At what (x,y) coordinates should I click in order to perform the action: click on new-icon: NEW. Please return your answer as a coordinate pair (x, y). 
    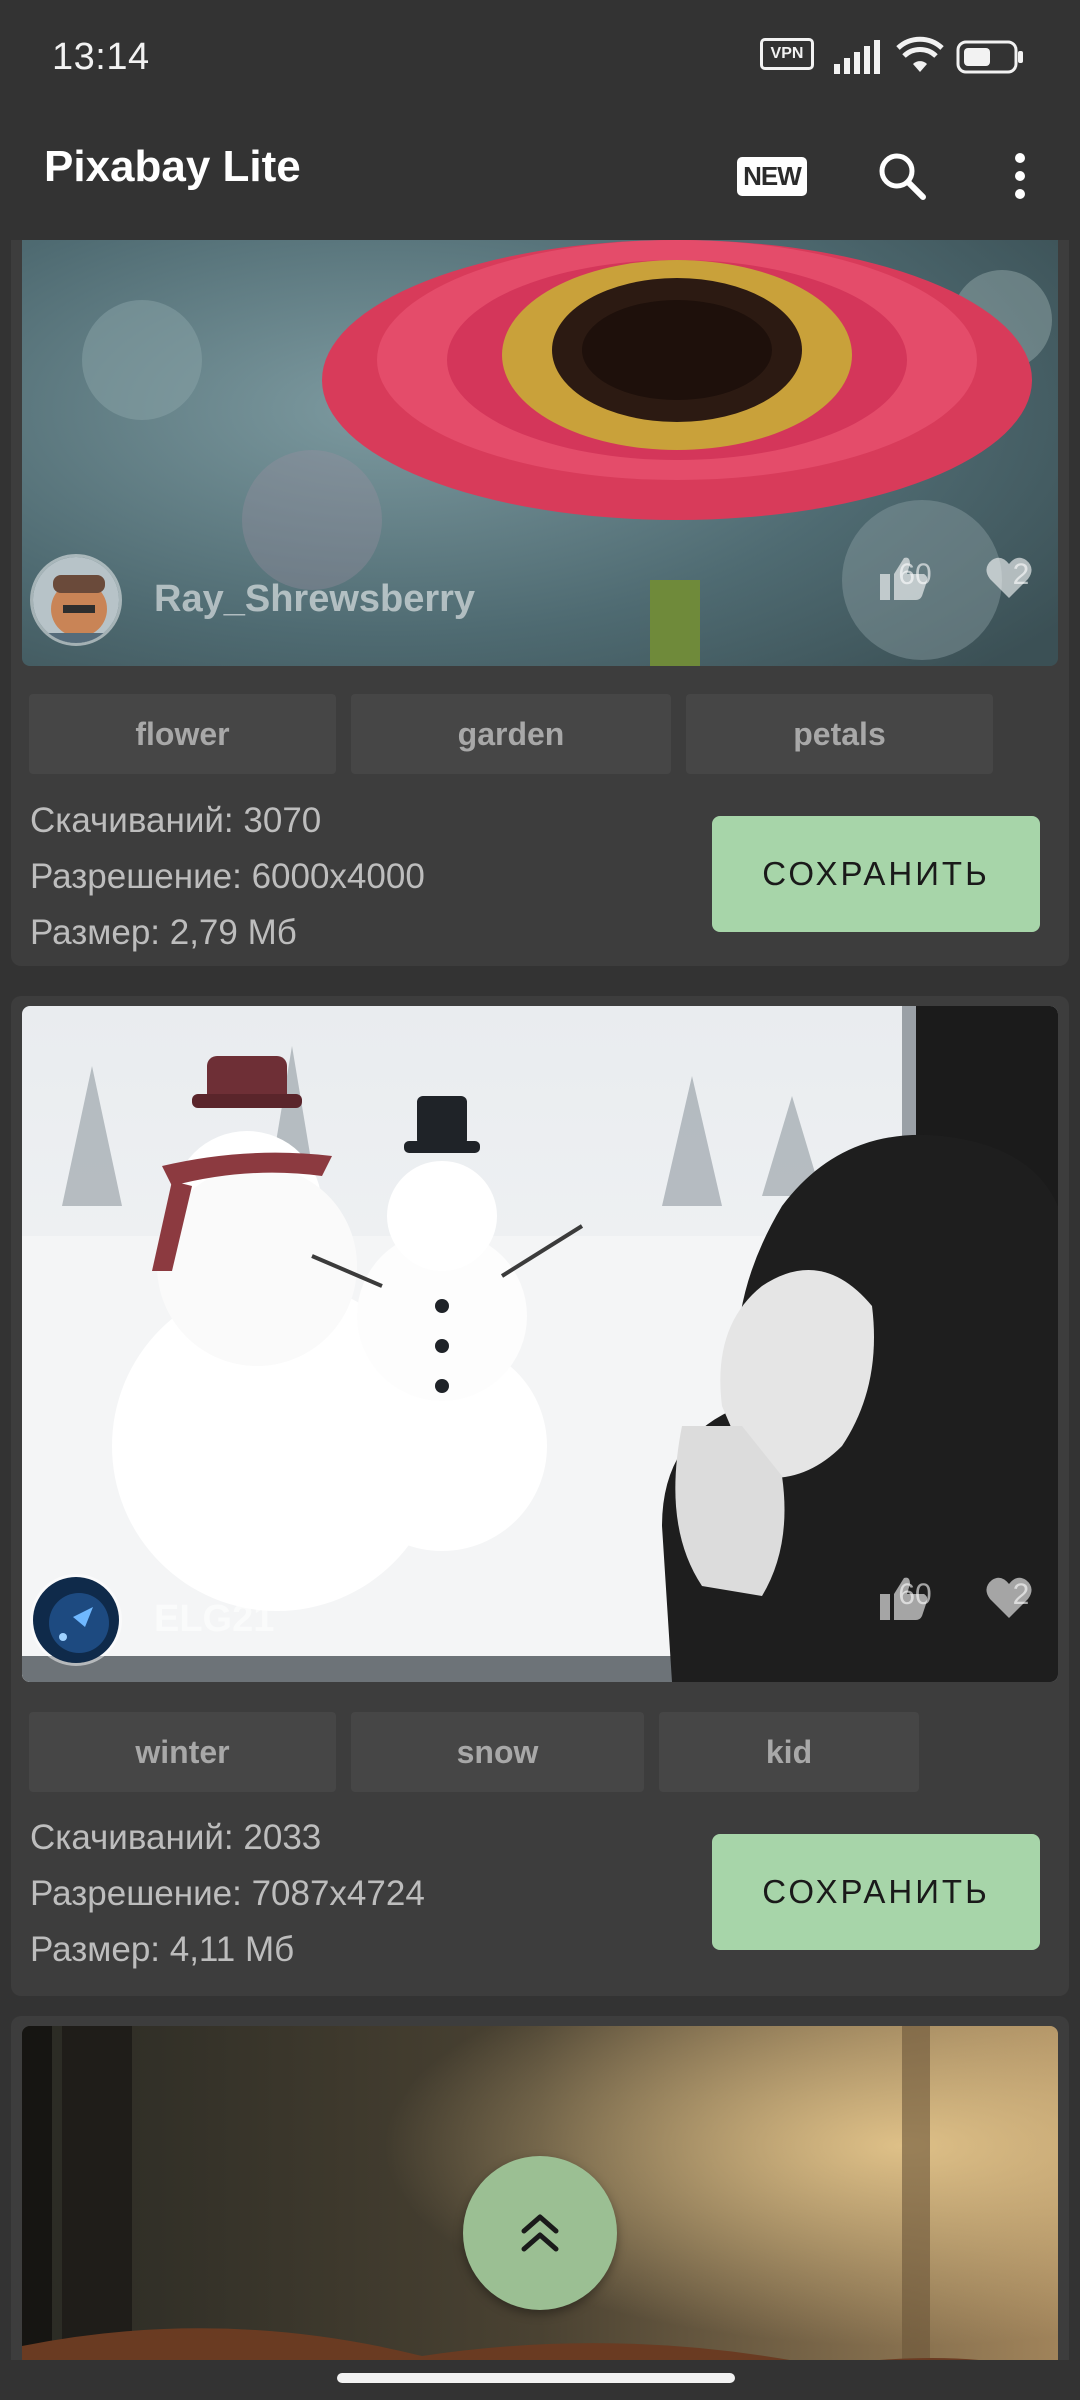
    Looking at the image, I should click on (772, 176).